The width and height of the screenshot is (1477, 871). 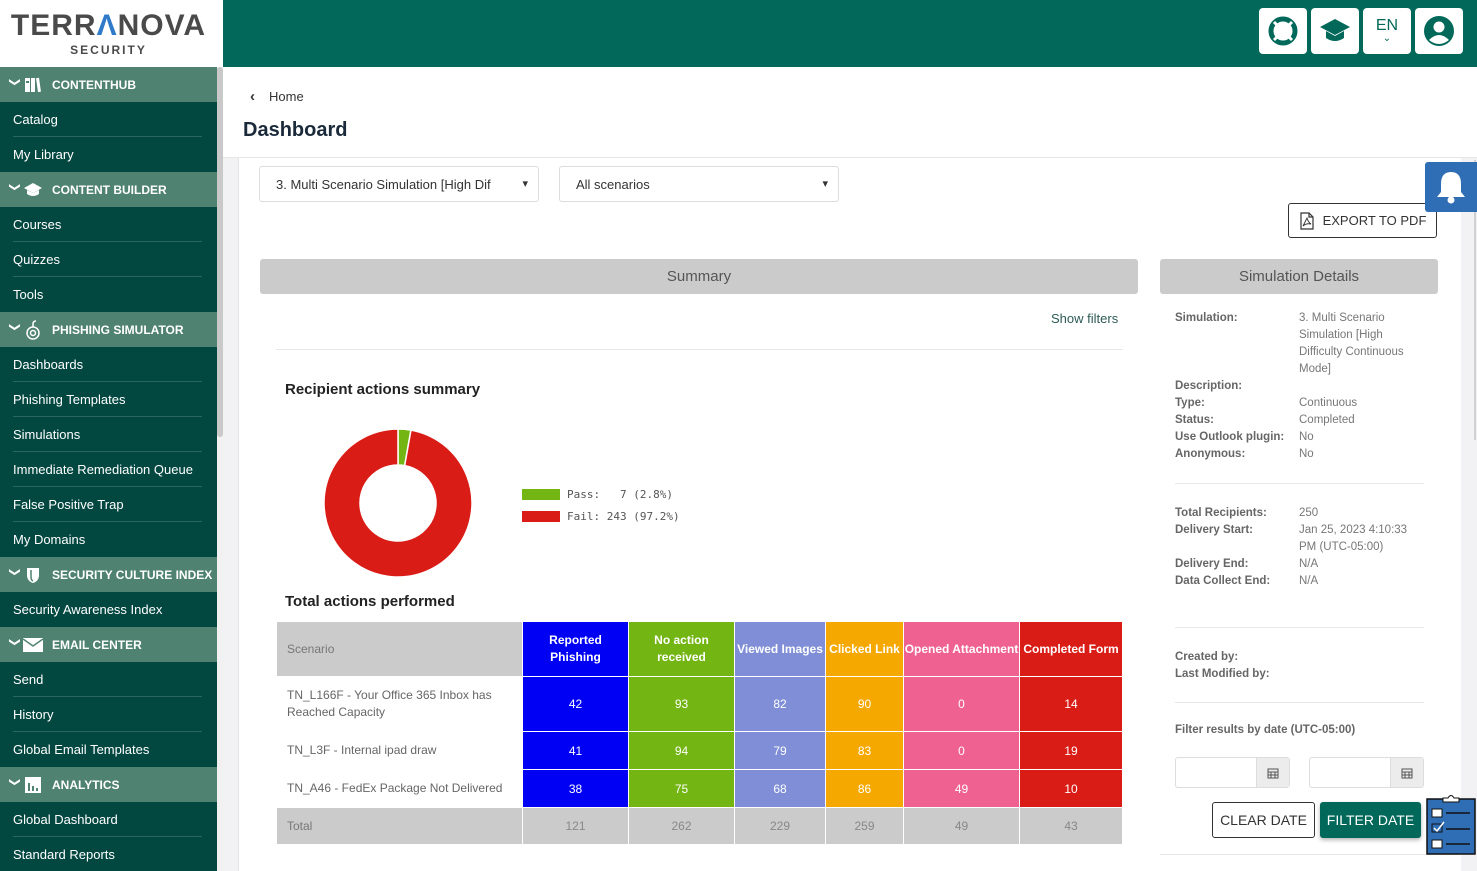 What do you see at coordinates (1071, 704) in the screenshot?
I see `table-cell: 14` at bounding box center [1071, 704].